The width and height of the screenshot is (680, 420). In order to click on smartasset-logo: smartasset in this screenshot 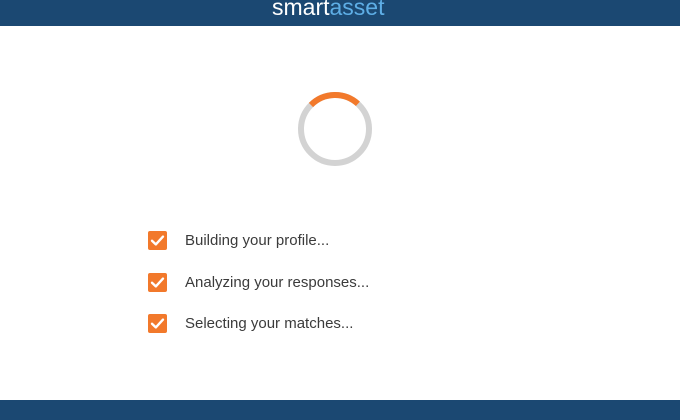, I will do `click(328, 10)`.